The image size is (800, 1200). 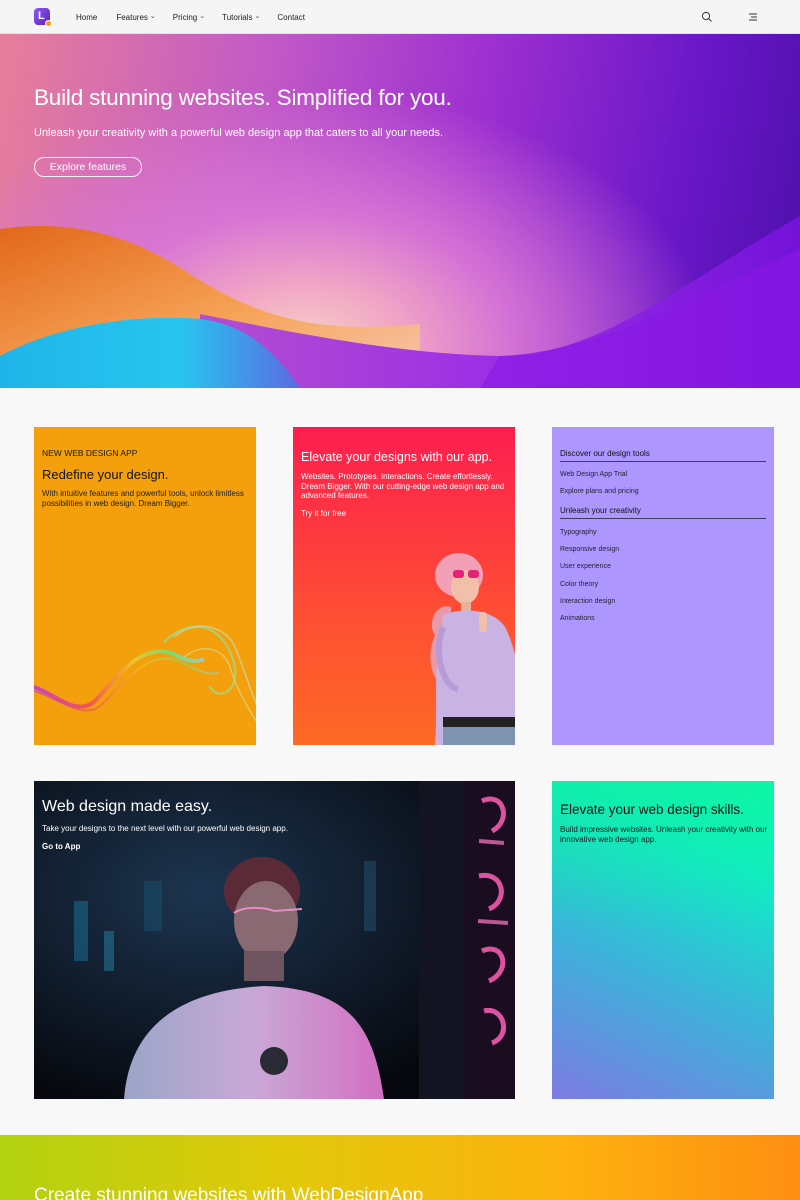 What do you see at coordinates (652, 809) in the screenshot?
I see `card-title: Elevate your web design skills.` at bounding box center [652, 809].